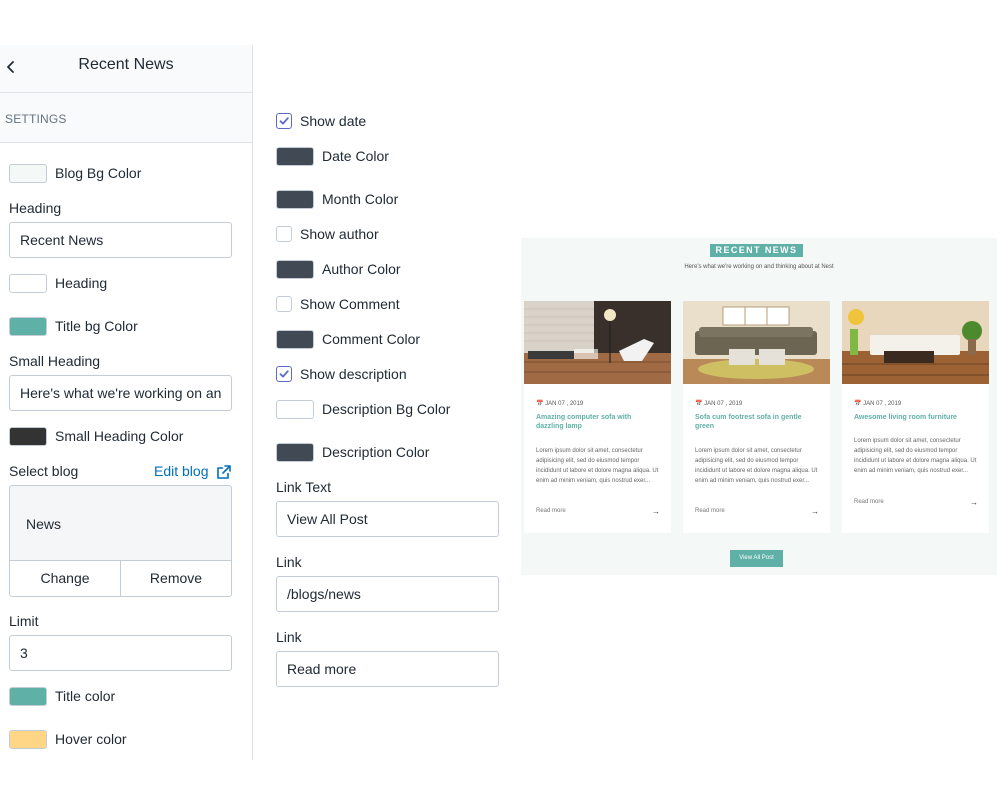 The width and height of the screenshot is (1000, 800). Describe the element at coordinates (355, 156) in the screenshot. I see `date-color-label: Date Color` at that location.